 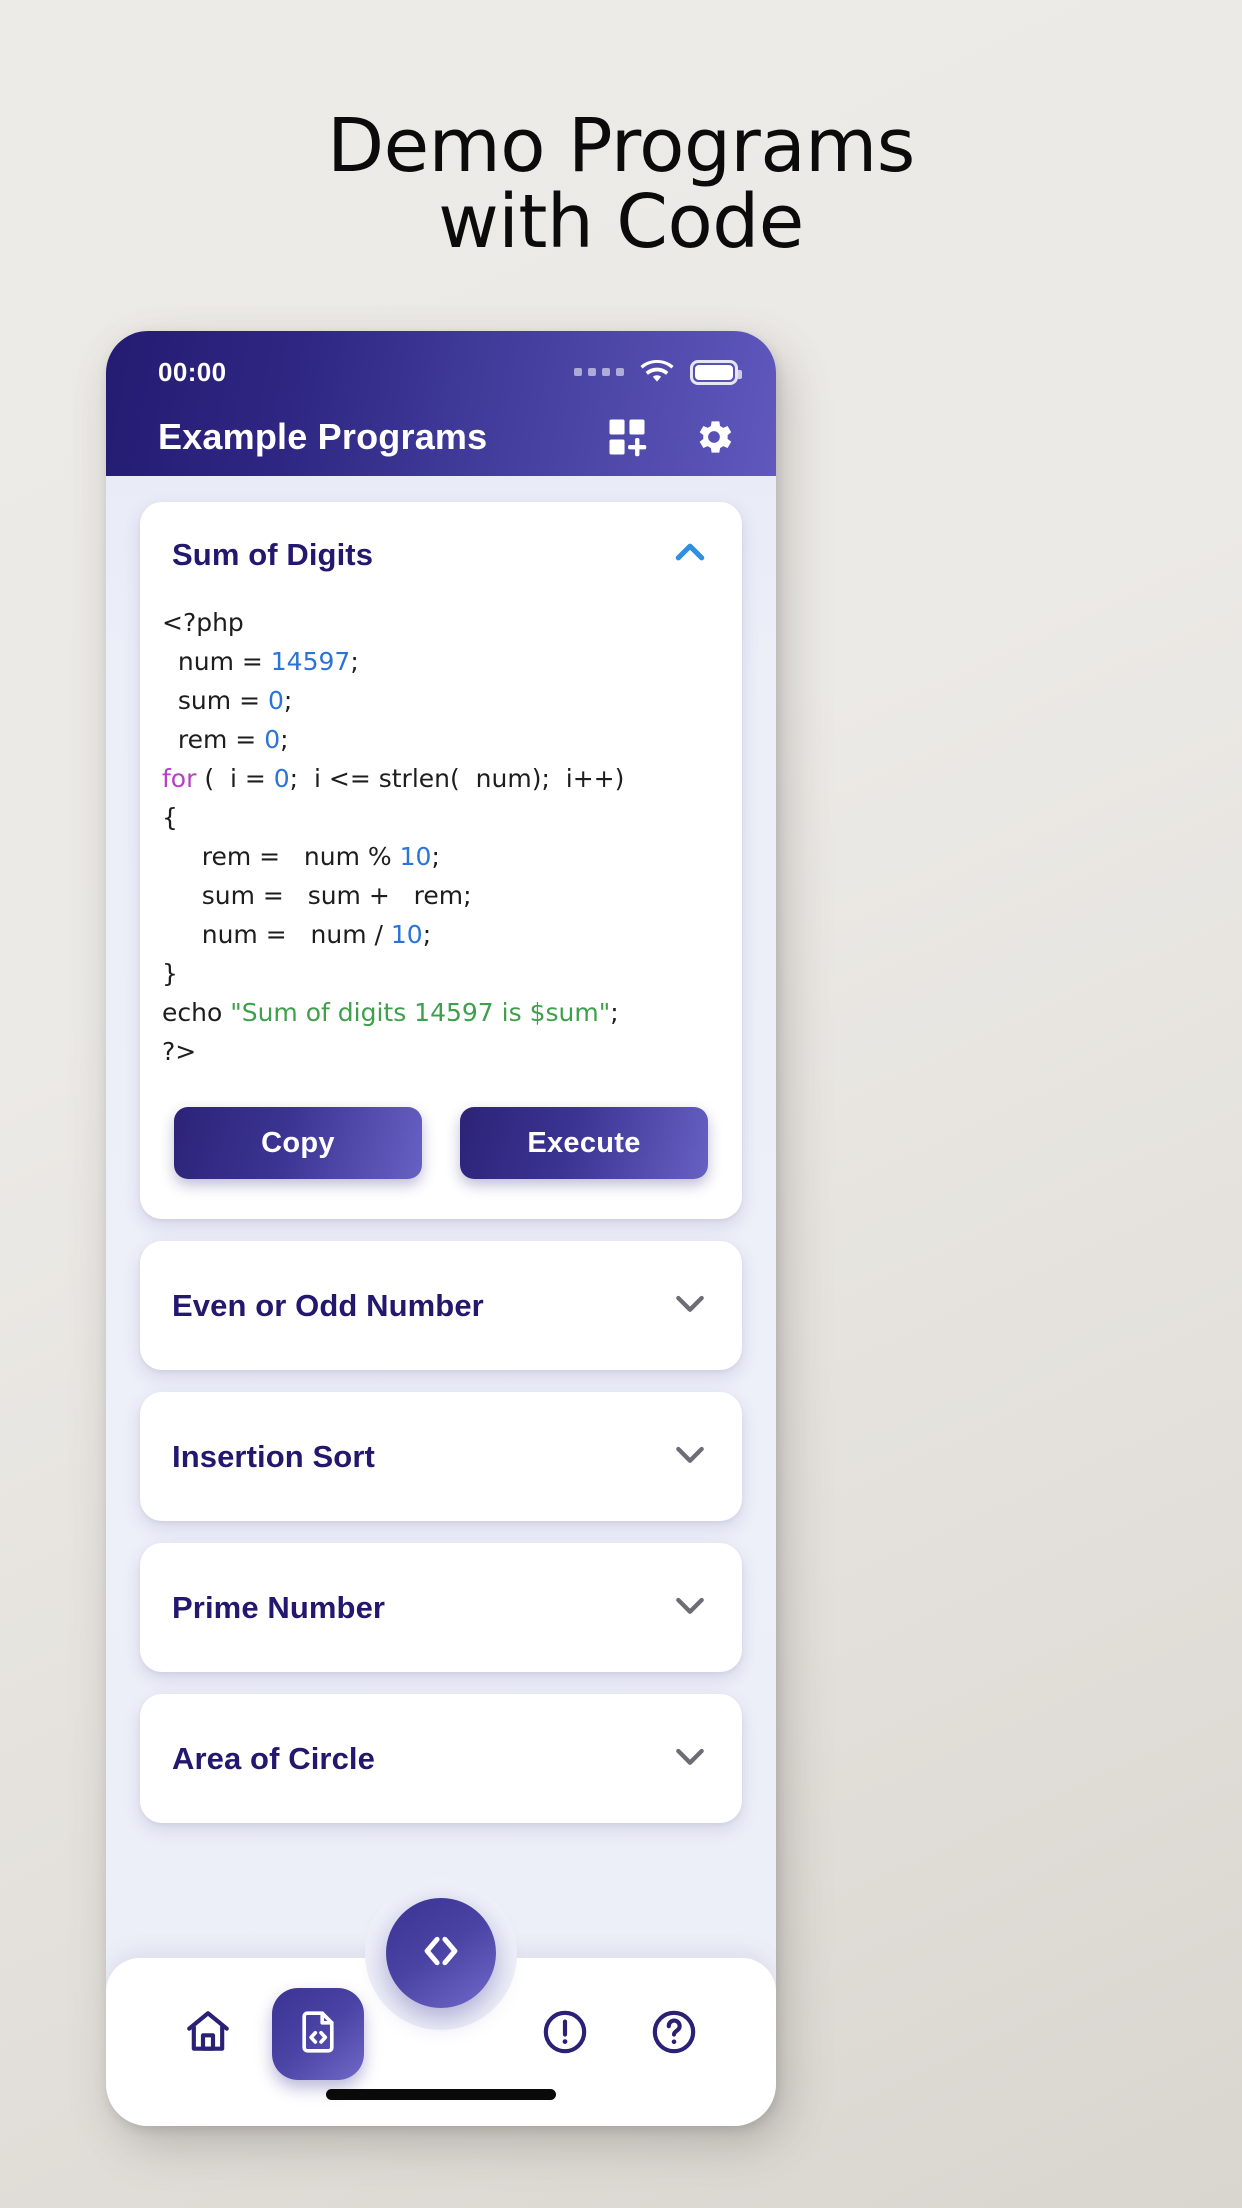 I want to click on app-title: Example Programs, so click(x=323, y=436).